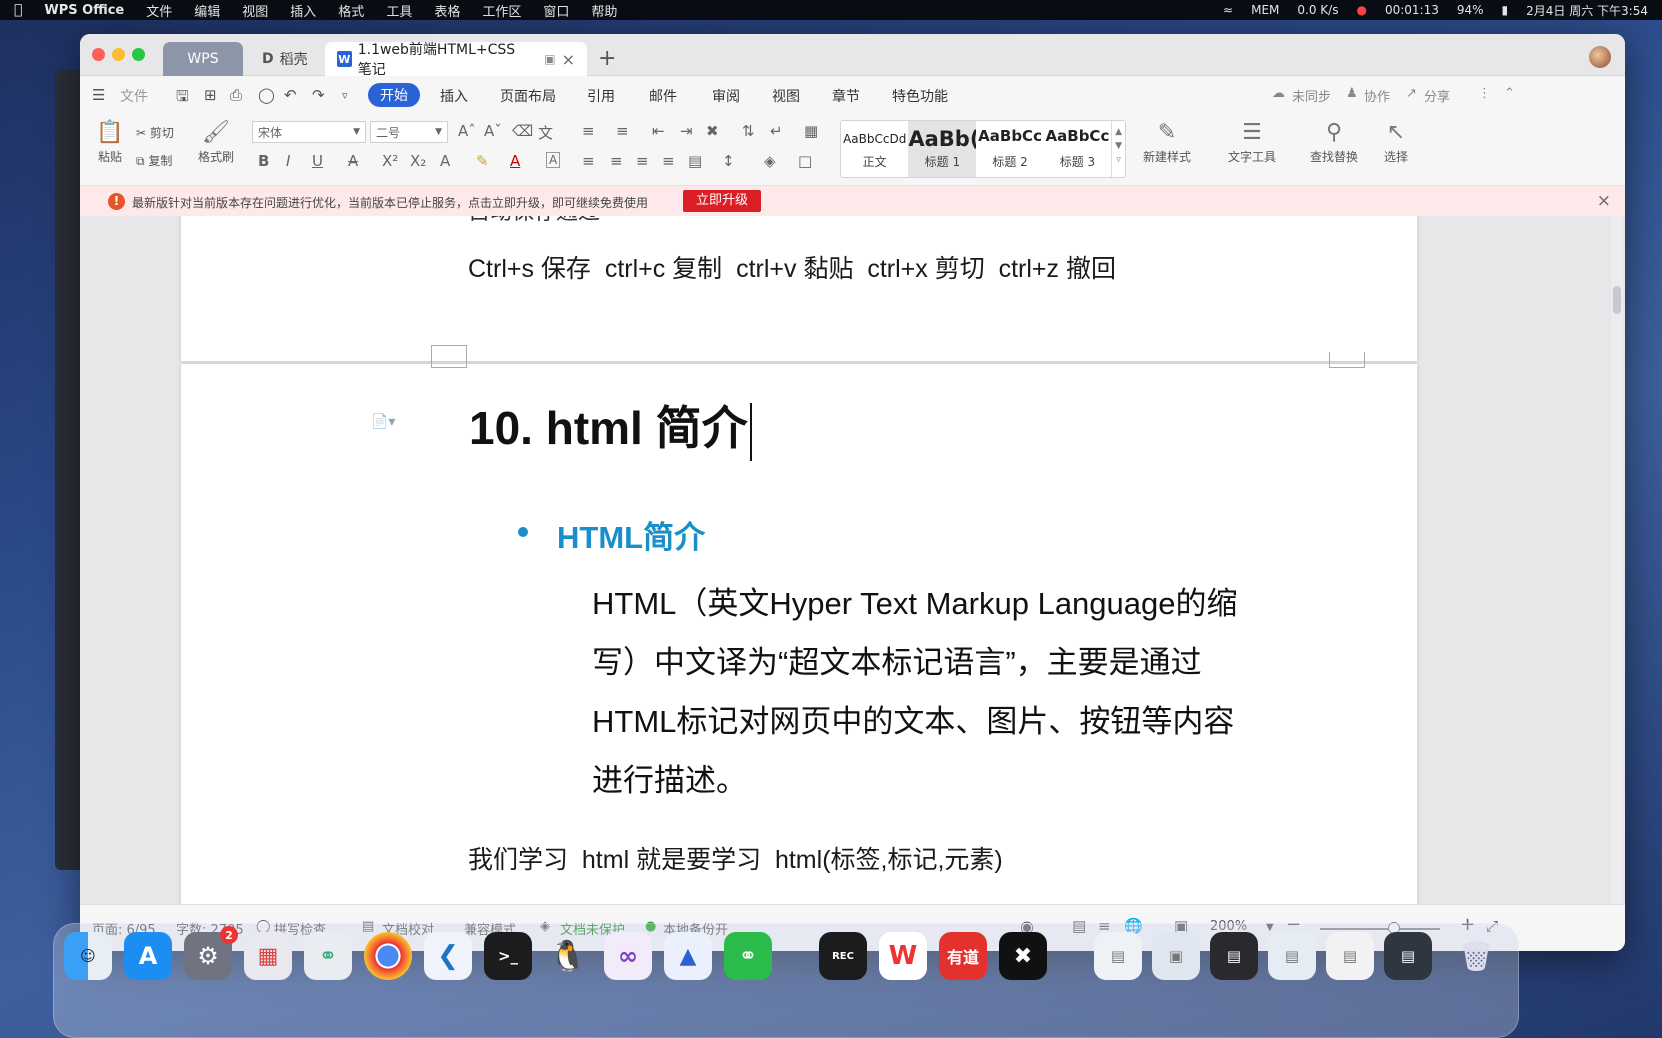 The image size is (1662, 1038). What do you see at coordinates (1600, 57) in the screenshot?
I see `avatar` at bounding box center [1600, 57].